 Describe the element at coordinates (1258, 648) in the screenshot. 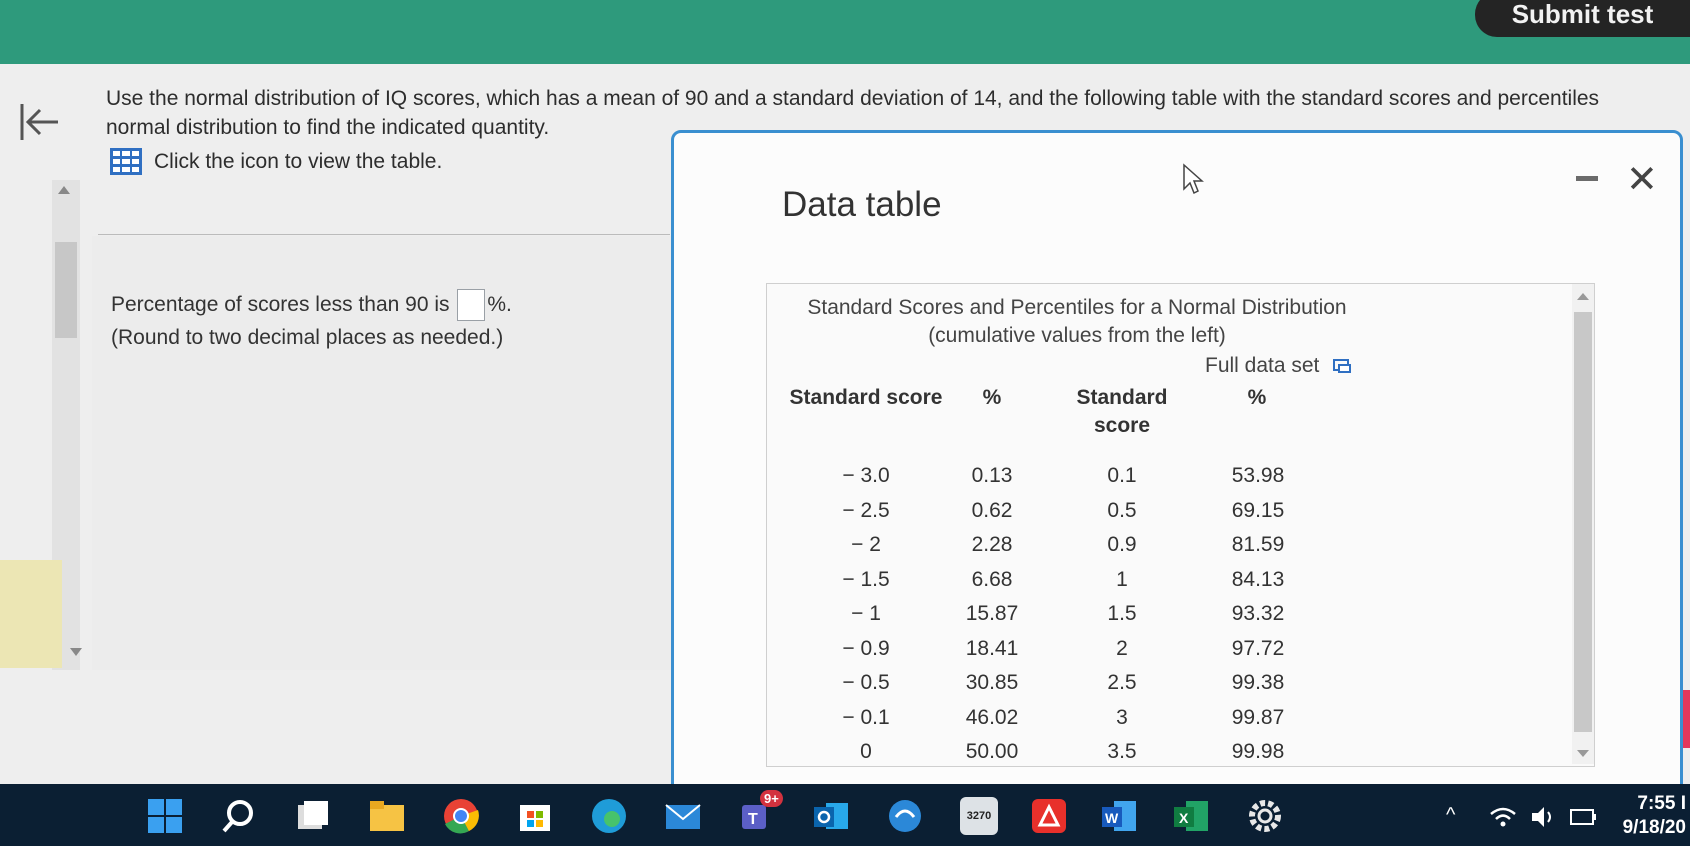

I see `cell-percent-right: 97.72` at that location.